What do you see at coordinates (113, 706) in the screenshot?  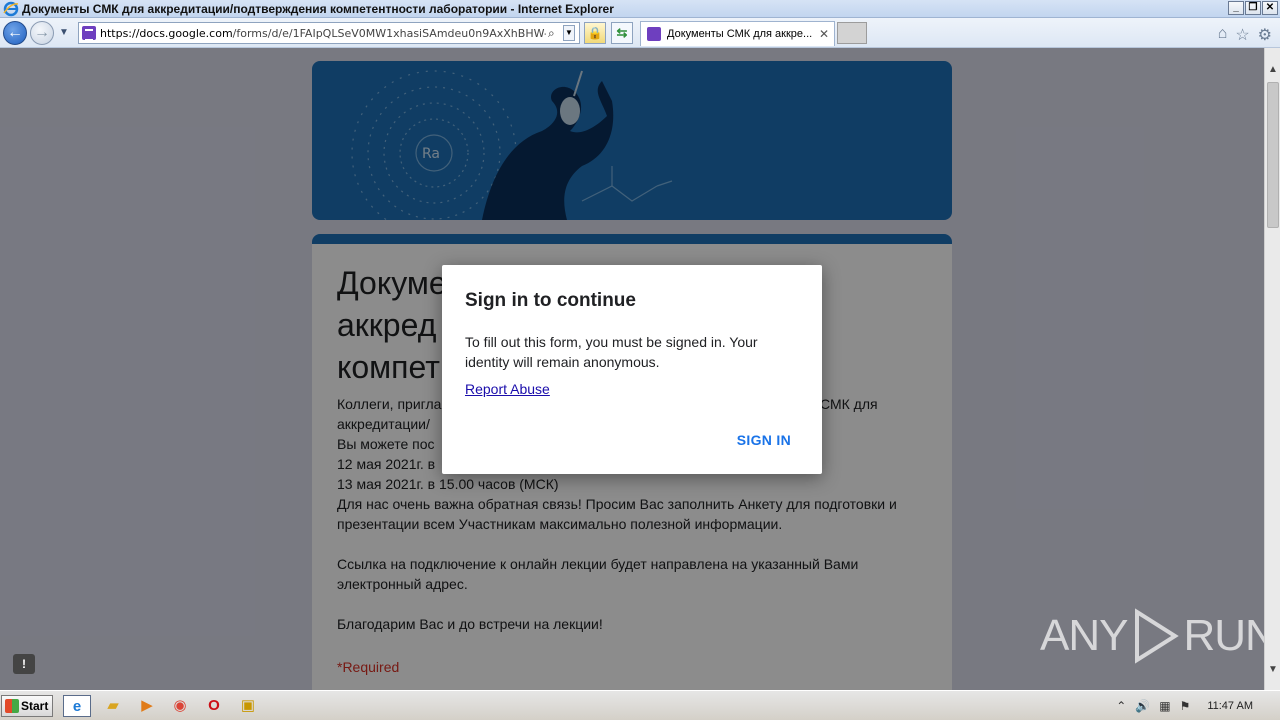 I see `taskbar-file-explorer-icon: ▰` at bounding box center [113, 706].